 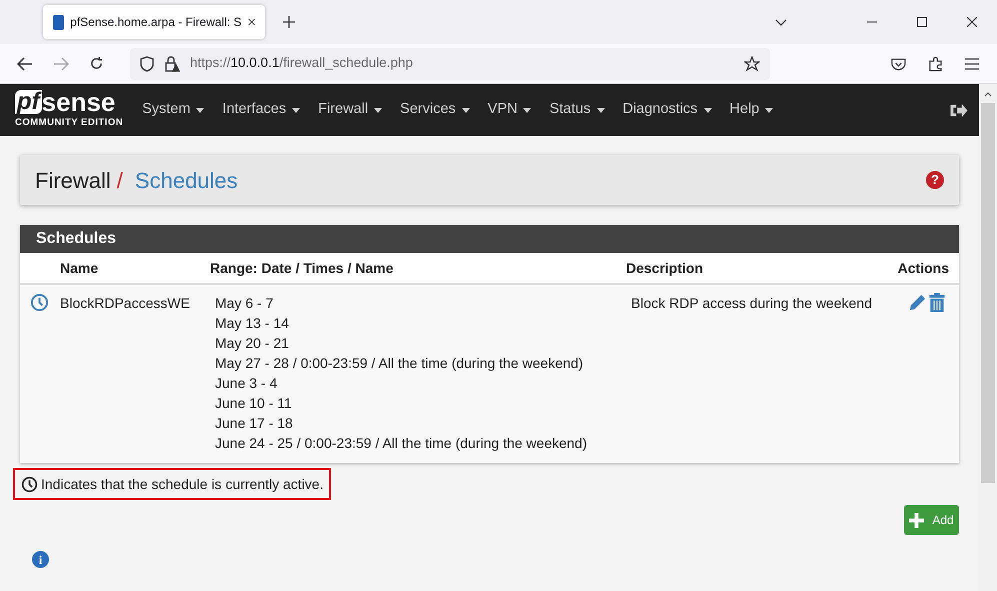 What do you see at coordinates (781, 22) in the screenshot?
I see `chevron-down-icon` at bounding box center [781, 22].